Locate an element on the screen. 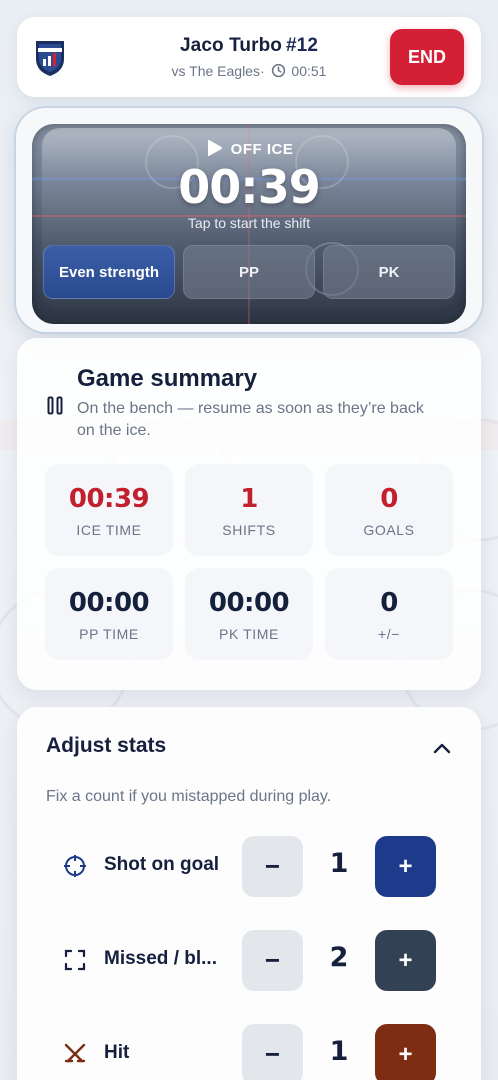 Image resolution: width=498 pixels, height=1080 pixels. end-game-button: END is located at coordinates (427, 57).